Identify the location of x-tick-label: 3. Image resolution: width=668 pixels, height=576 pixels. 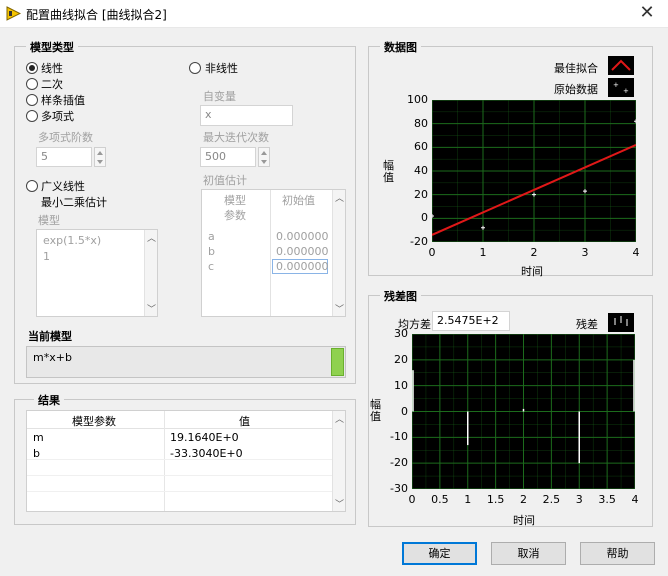
(585, 252).